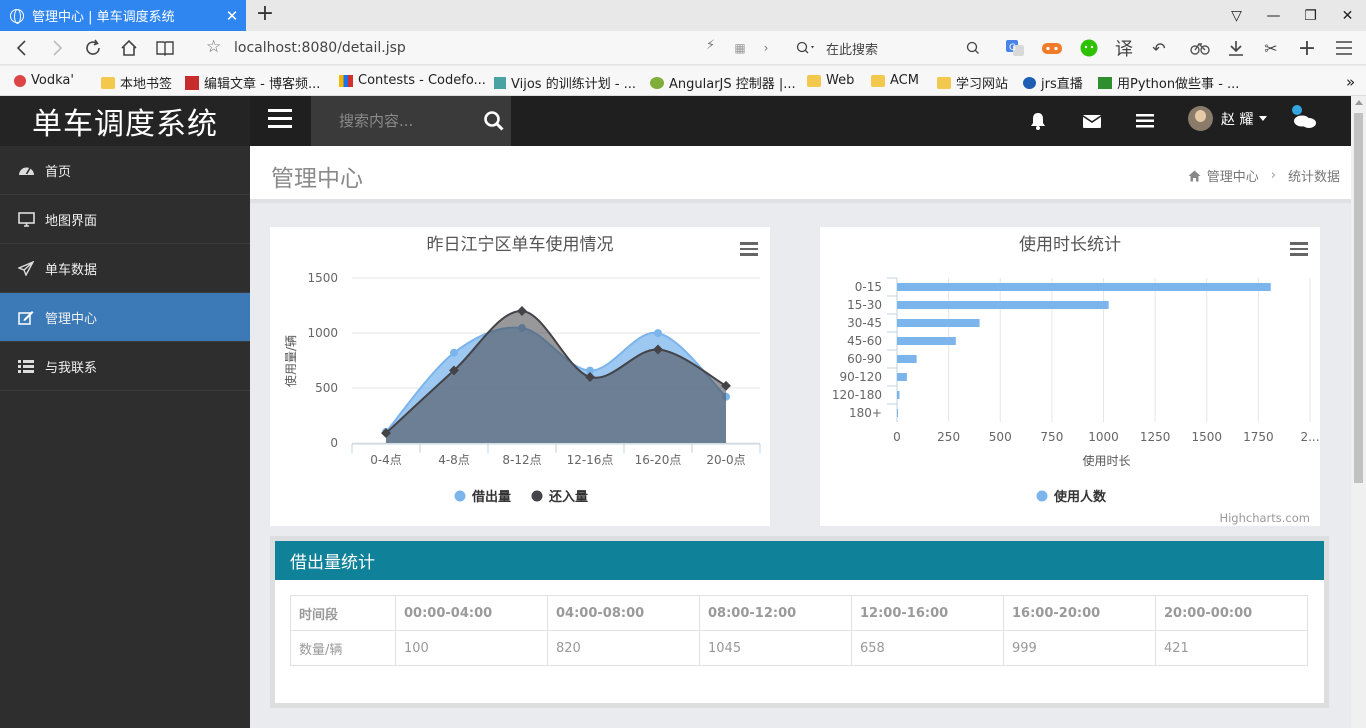 This screenshot has width=1366, height=728. What do you see at coordinates (1347, 15) in the screenshot?
I see `close-window-button: ✕` at bounding box center [1347, 15].